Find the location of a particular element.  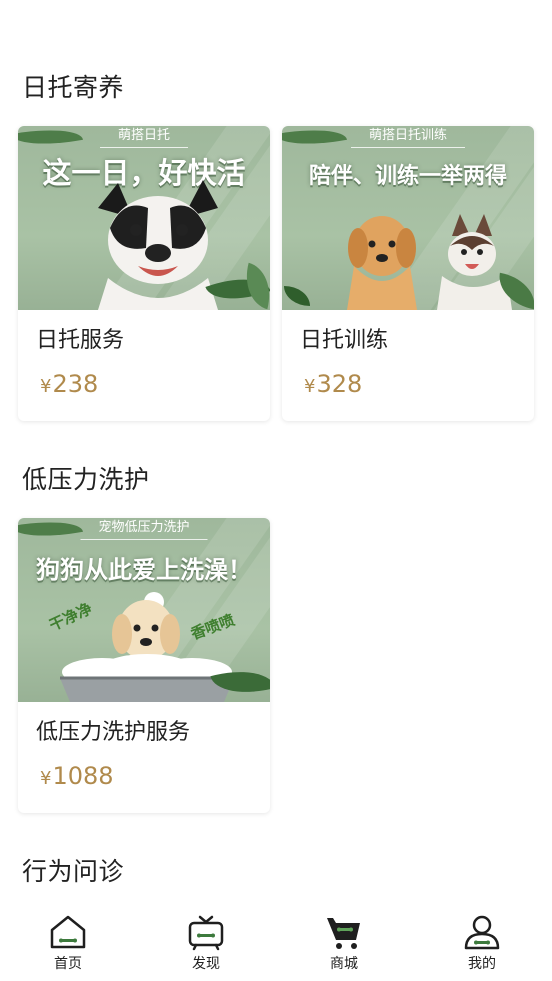

card-image-grooming: 宠物低压力洗护 狗狗从此爱上洗澡！ 干净净 香喷喷 is located at coordinates (144, 610).